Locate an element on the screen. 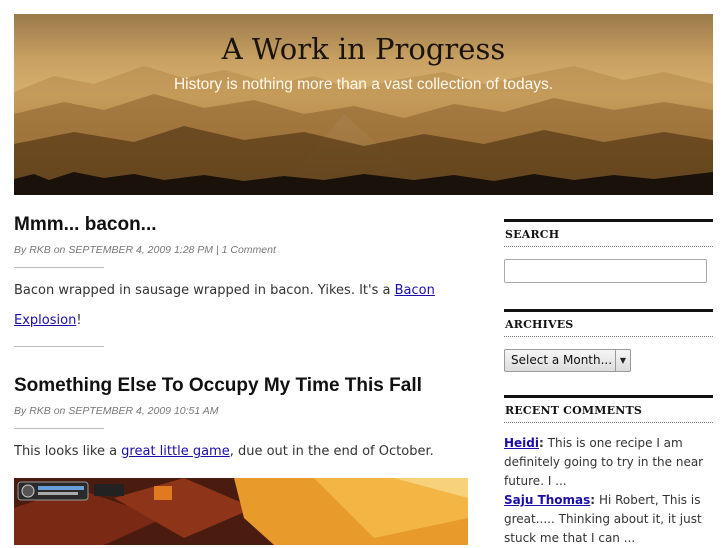  search-heading: SEARCH is located at coordinates (608, 233).